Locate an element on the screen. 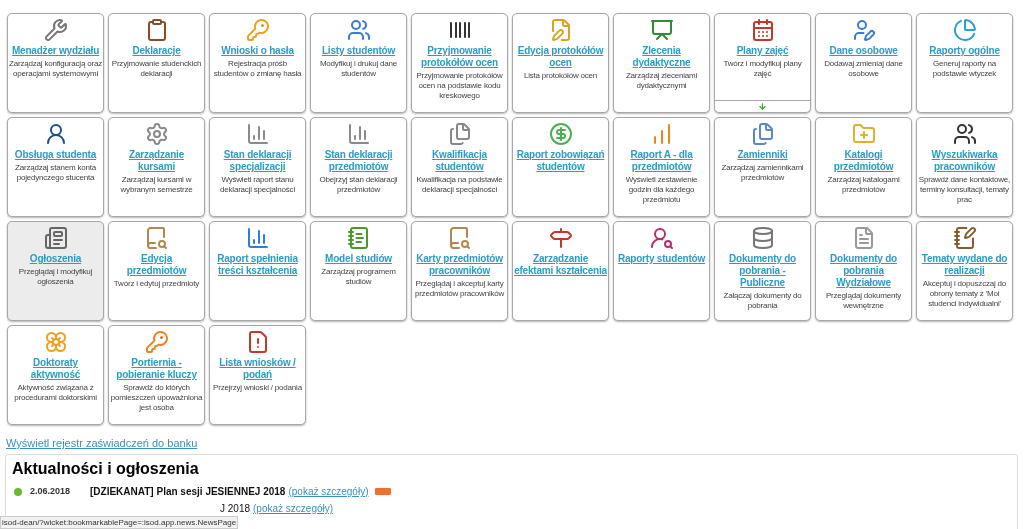 This screenshot has height=529, width=1024. menu-tile: Przyjmowanie protokółów ocen Przyjmowanie protokółów ocen na podstawie kodu kreskowego is located at coordinates (459, 63).